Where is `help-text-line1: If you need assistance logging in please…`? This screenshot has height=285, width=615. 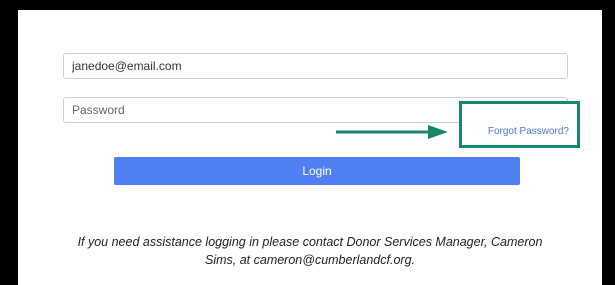
help-text-line1: If you need assistance logging in please… is located at coordinates (310, 242).